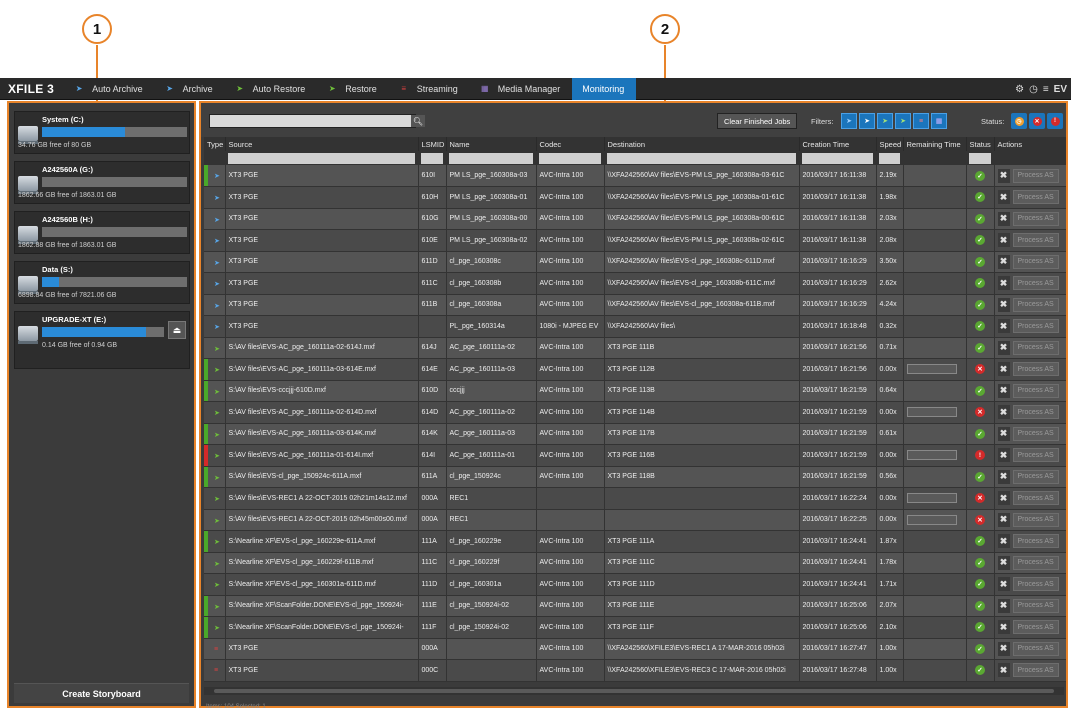 The height and width of the screenshot is (712, 1071). Describe the element at coordinates (418, 121) in the screenshot. I see `search-icon: 🔍︎` at that location.